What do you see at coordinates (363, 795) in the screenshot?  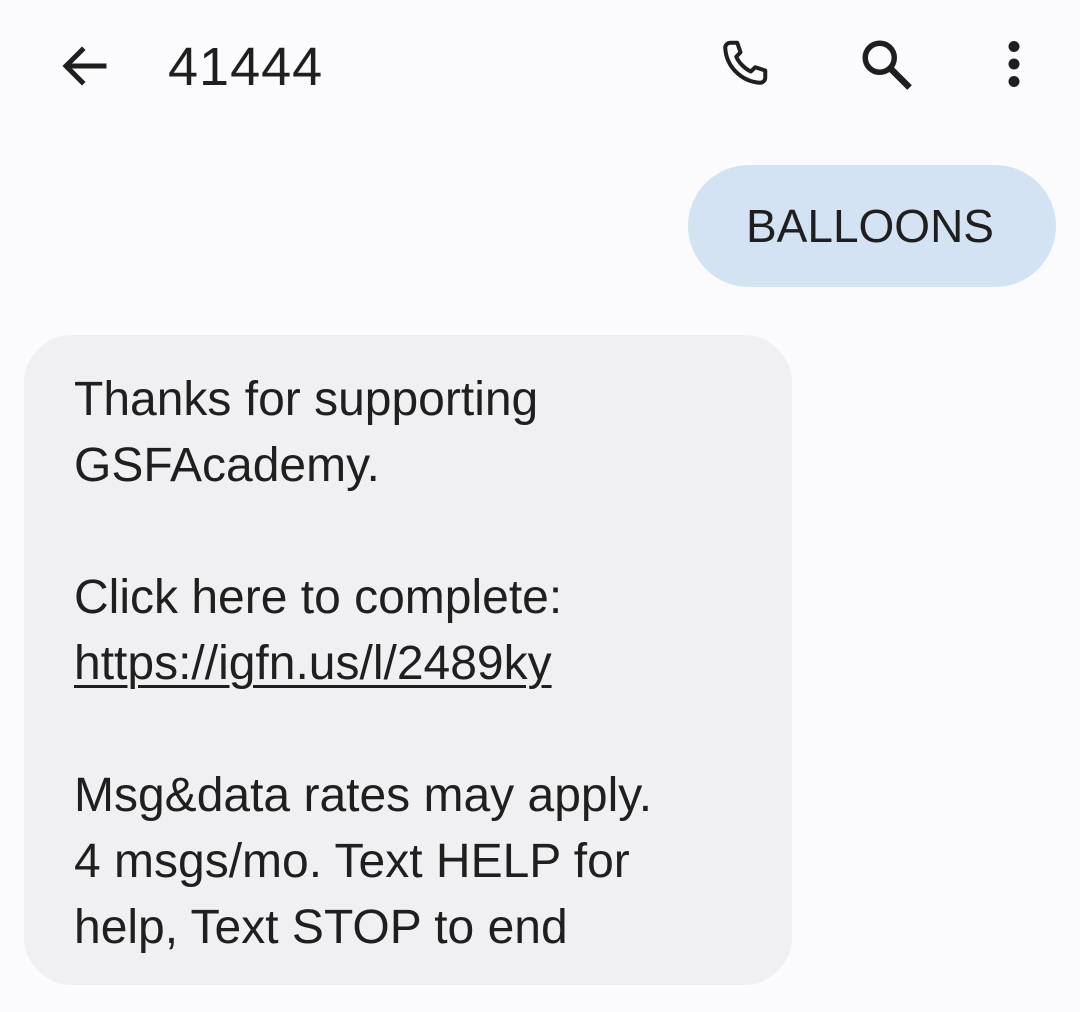 I see `message-line: Msg&data rates may apply.` at bounding box center [363, 795].